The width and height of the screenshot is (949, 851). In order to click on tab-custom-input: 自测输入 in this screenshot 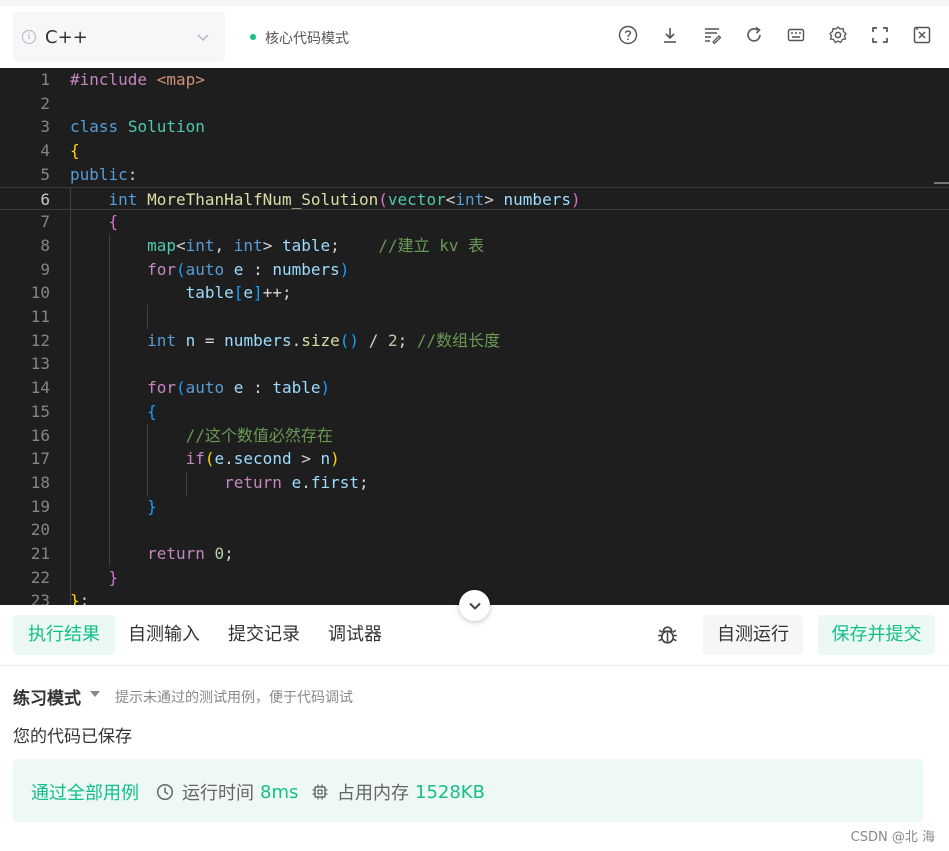, I will do `click(164, 635)`.